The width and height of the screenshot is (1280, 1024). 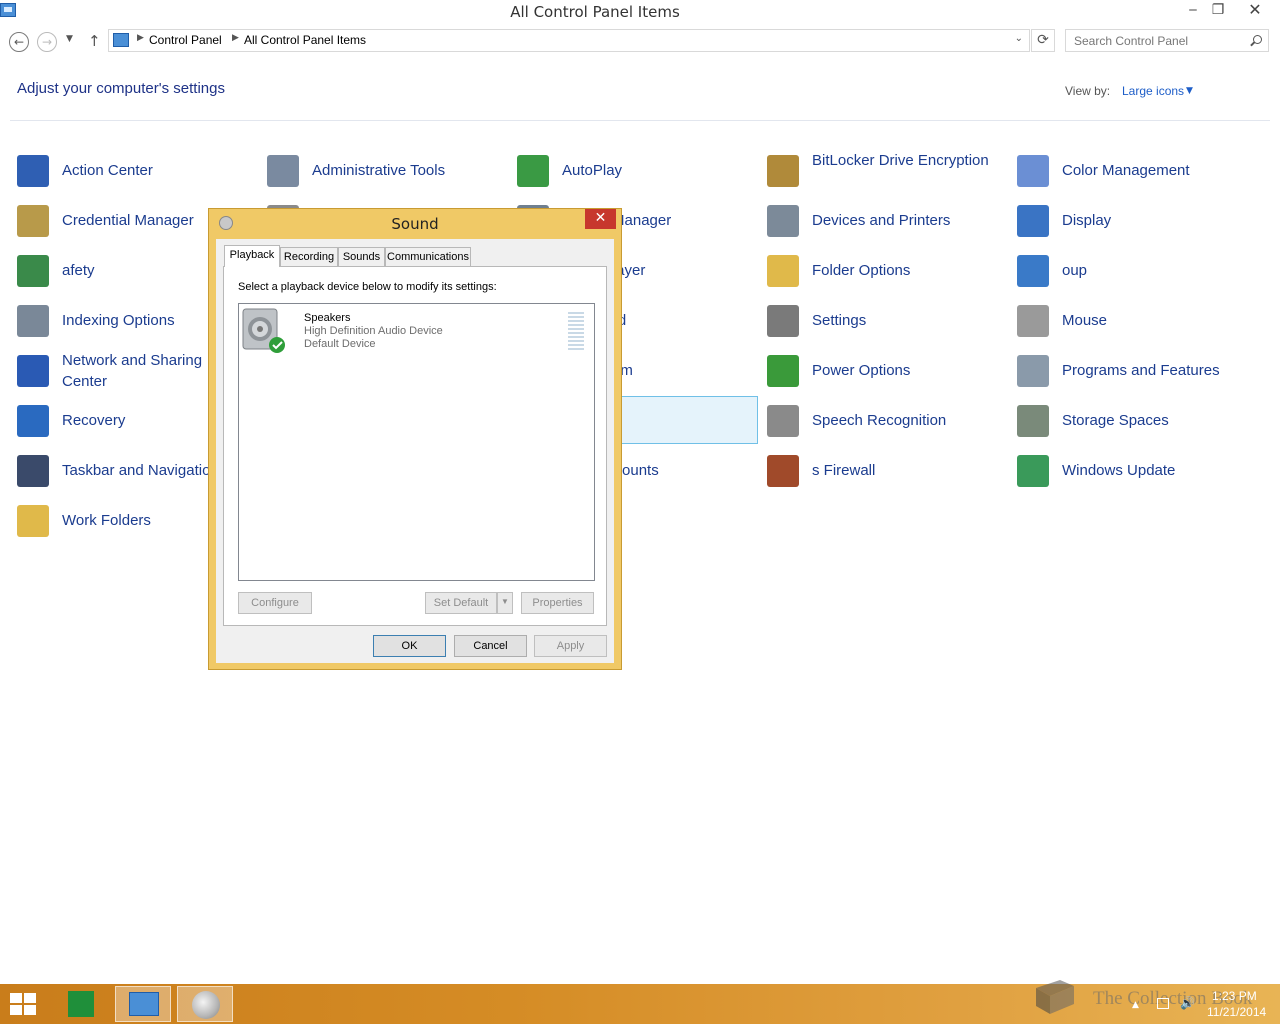 What do you see at coordinates (309, 256) in the screenshot?
I see `tab-recording: Recording` at bounding box center [309, 256].